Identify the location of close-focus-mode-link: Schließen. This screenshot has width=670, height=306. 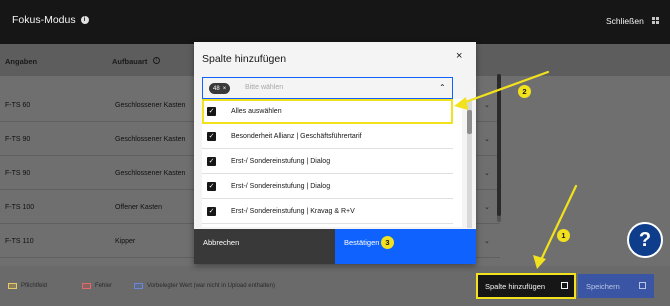
(625, 21).